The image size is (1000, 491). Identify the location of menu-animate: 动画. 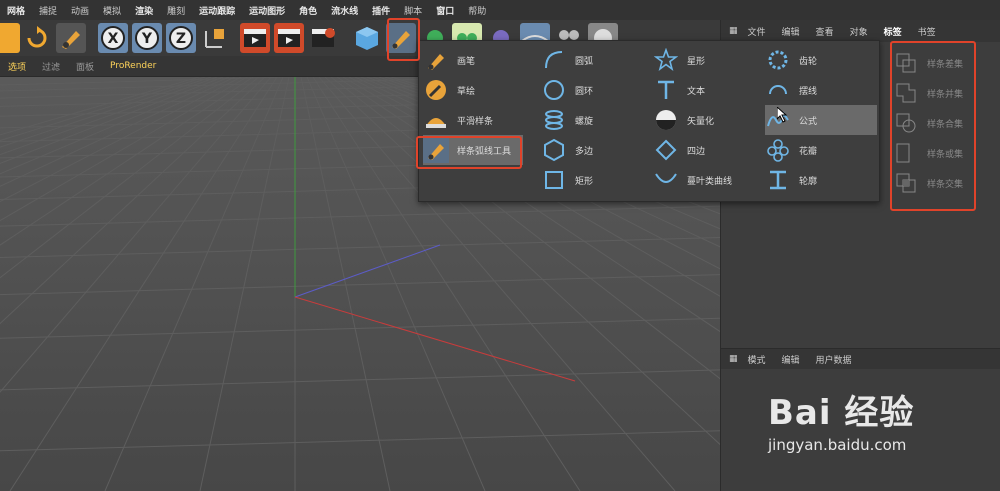
(80, 10).